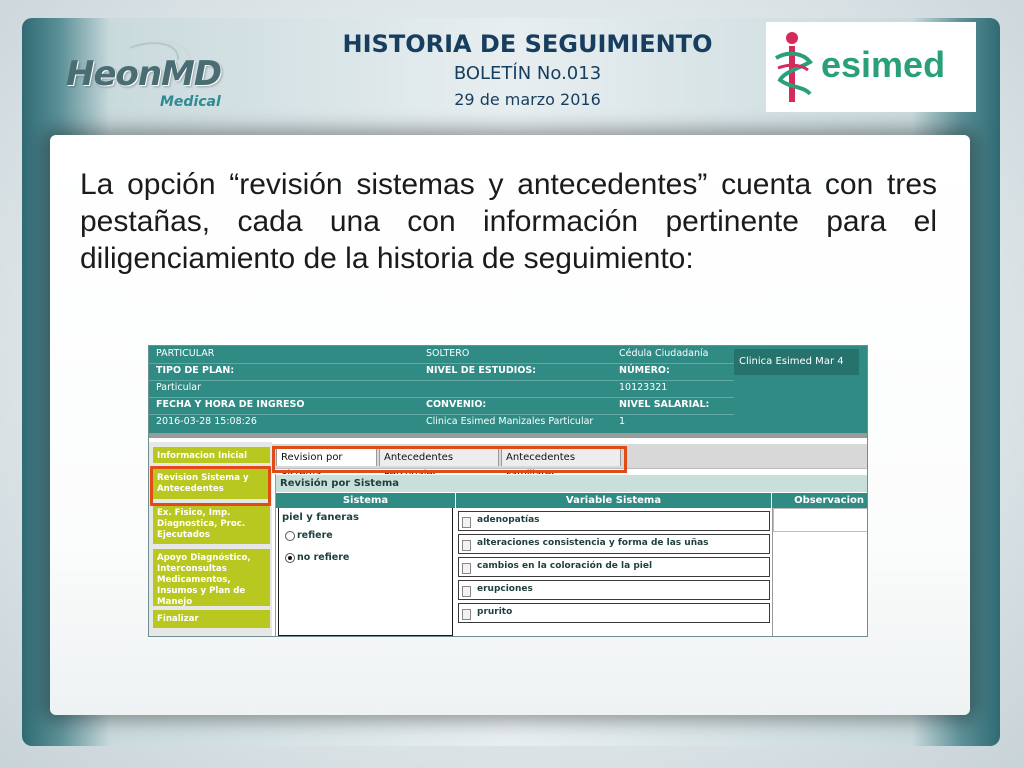 This screenshot has height=768, width=1024. I want to click on system-cell: piel y faneras refiere no refiere, so click(365, 572).